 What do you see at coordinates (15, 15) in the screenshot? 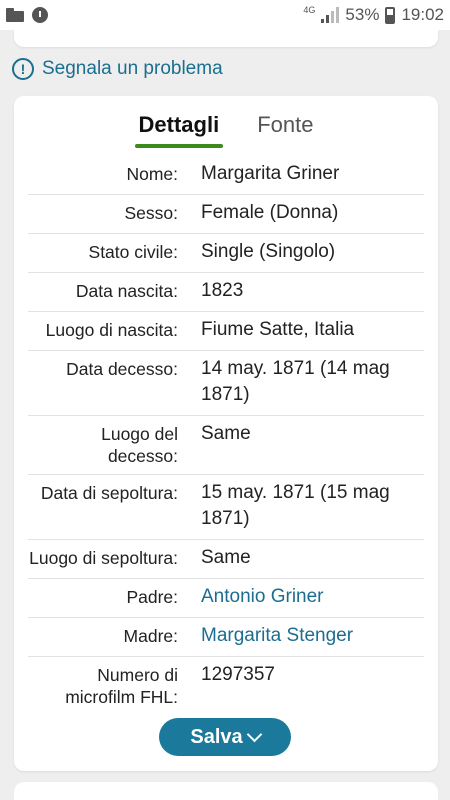
I see `folder-icon` at bounding box center [15, 15].